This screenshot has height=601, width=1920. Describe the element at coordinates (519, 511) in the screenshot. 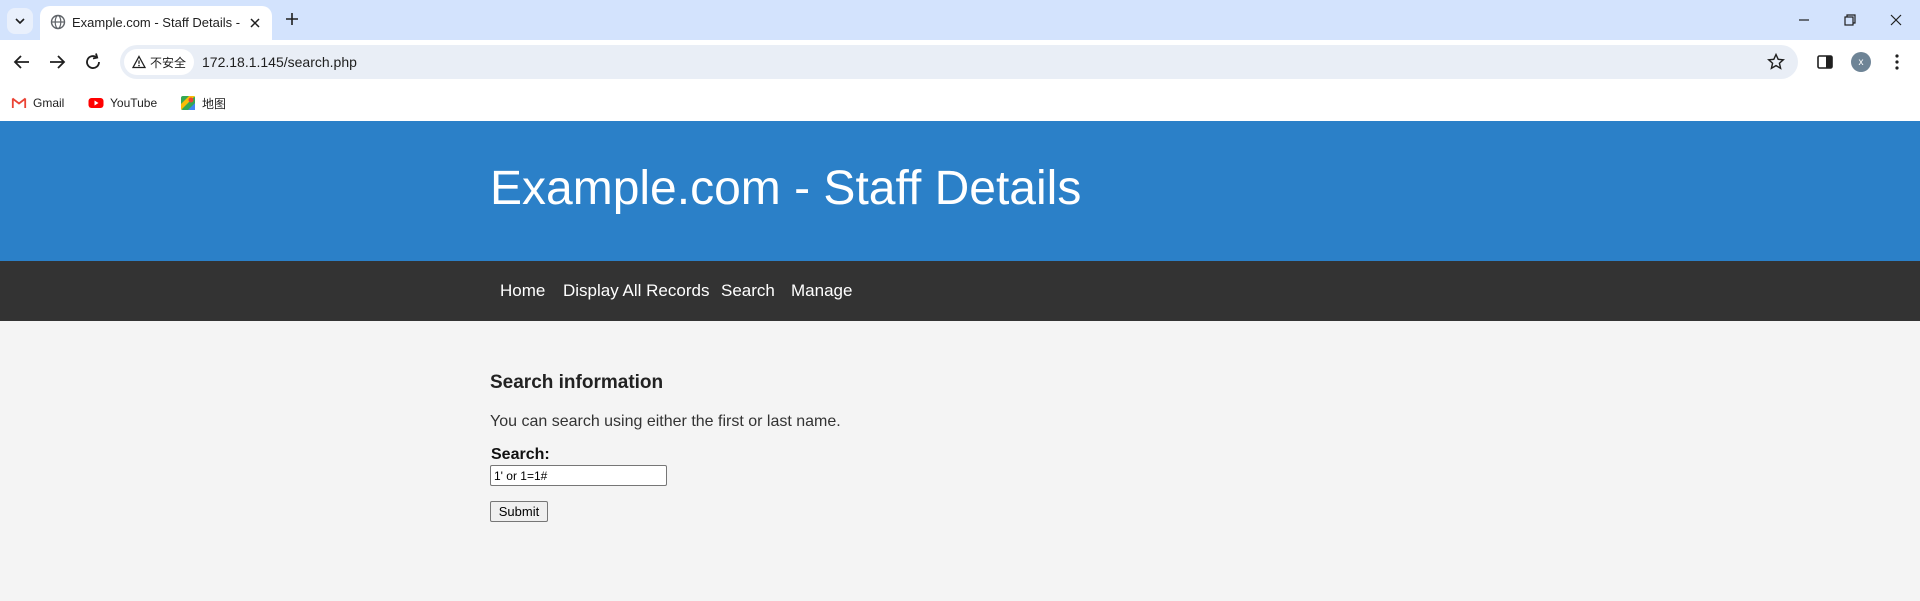

I see `submit-button: Submit` at that location.